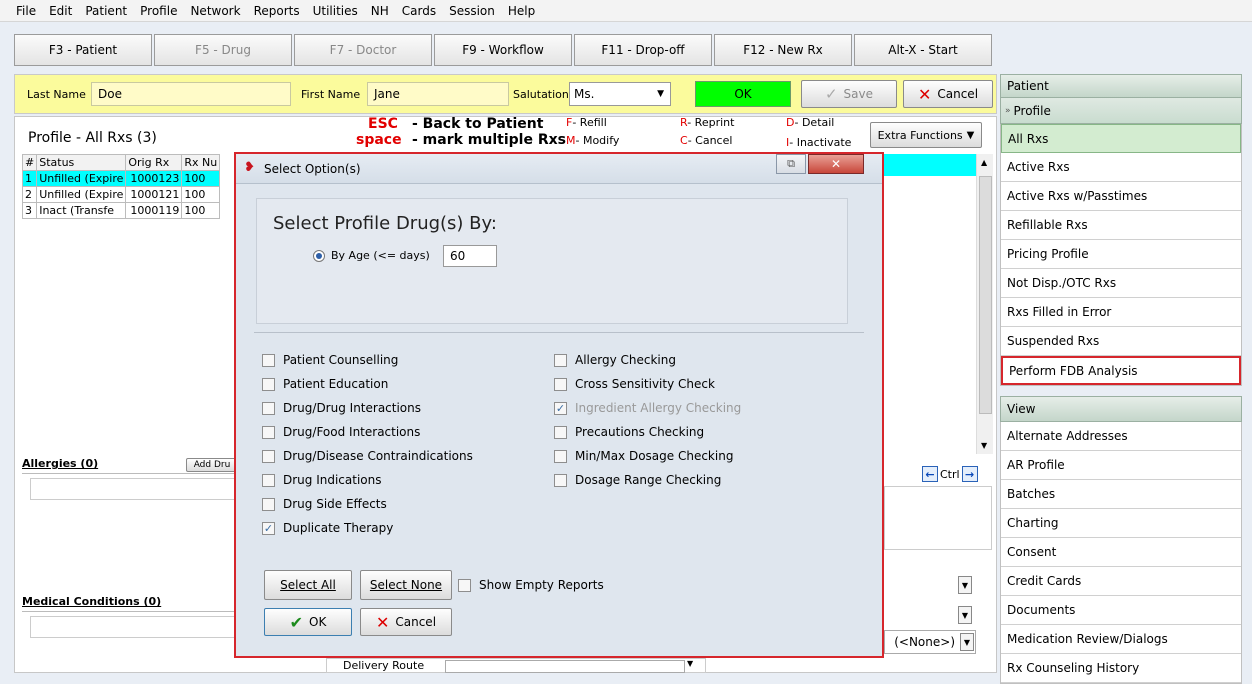  What do you see at coordinates (26, 11) in the screenshot?
I see `menu-item-file: File` at bounding box center [26, 11].